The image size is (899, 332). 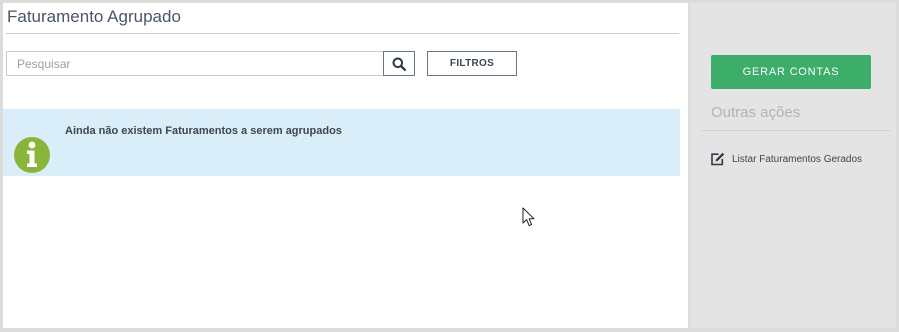 I want to click on info-icon, so click(x=32, y=155).